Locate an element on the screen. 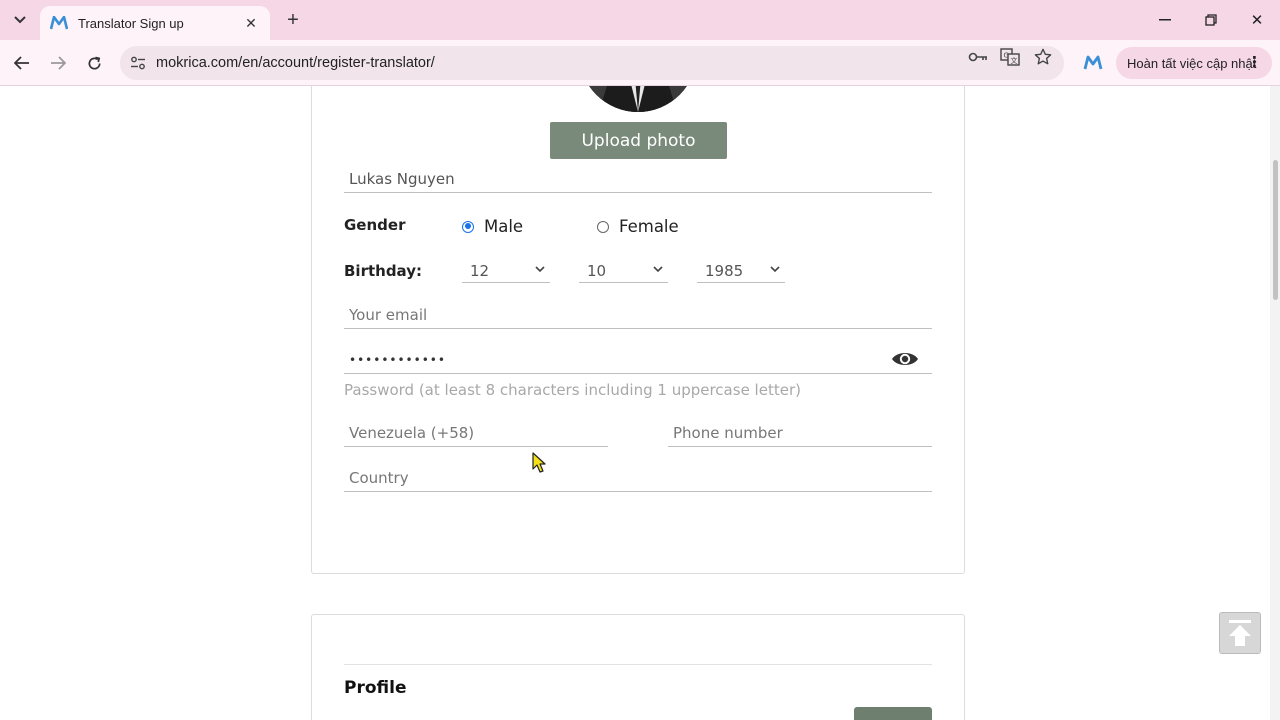 The width and height of the screenshot is (1280, 720). birthday-day-select: 12 is located at coordinates (506, 271).